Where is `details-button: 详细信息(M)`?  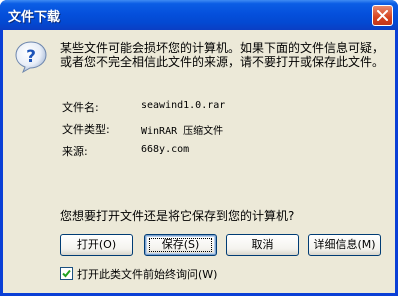 details-button: 详细信息(M) is located at coordinates (344, 245).